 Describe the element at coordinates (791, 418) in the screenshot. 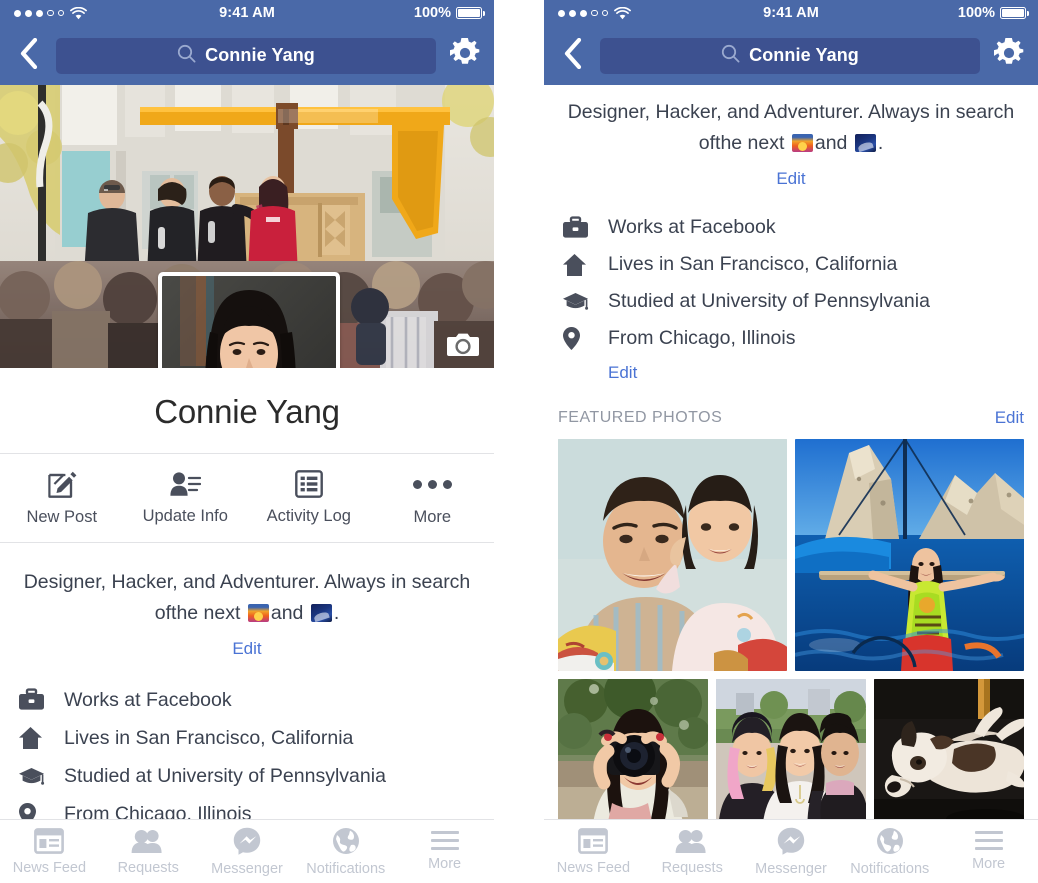

I see `featured-photos-header: FEATURED PHOTOS Edit` at that location.